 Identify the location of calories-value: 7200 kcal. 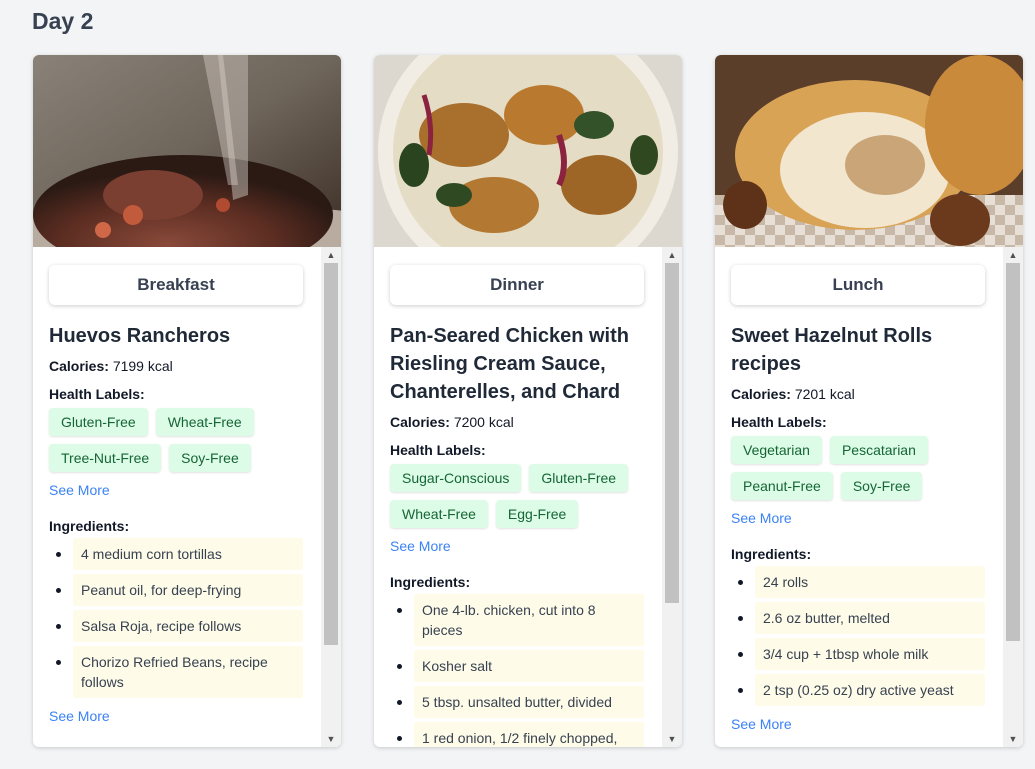
(483, 422).